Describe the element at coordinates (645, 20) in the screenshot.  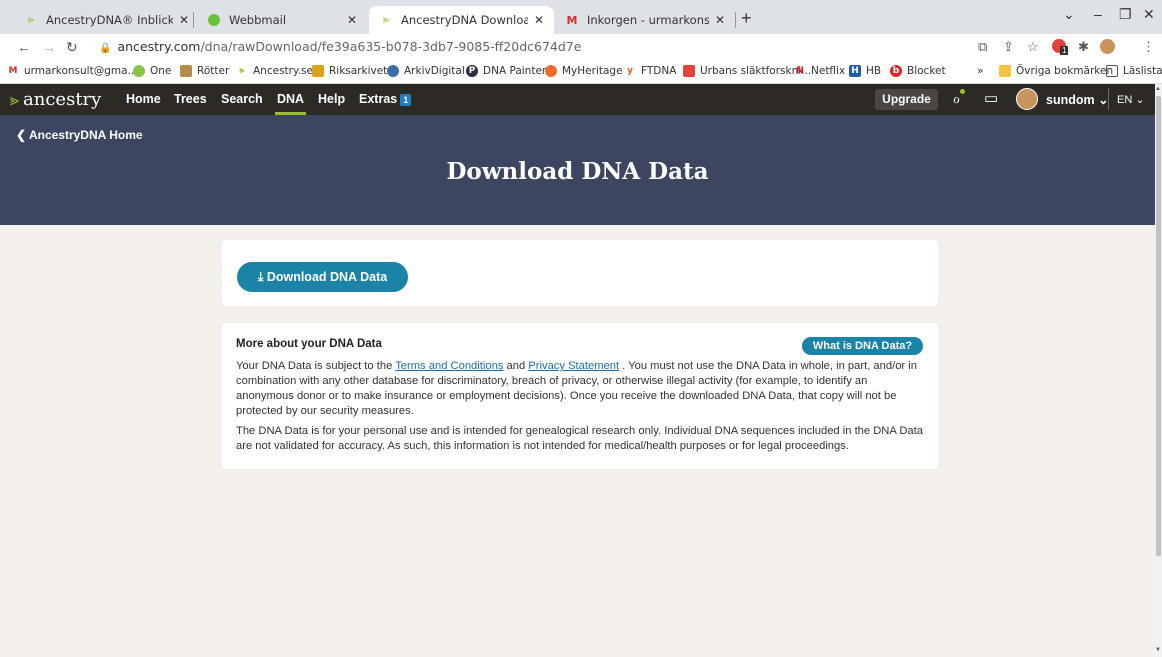
I see `tab-gmail-inbox: M Inkorgen - urmarkonsult@gmail. ✕` at that location.